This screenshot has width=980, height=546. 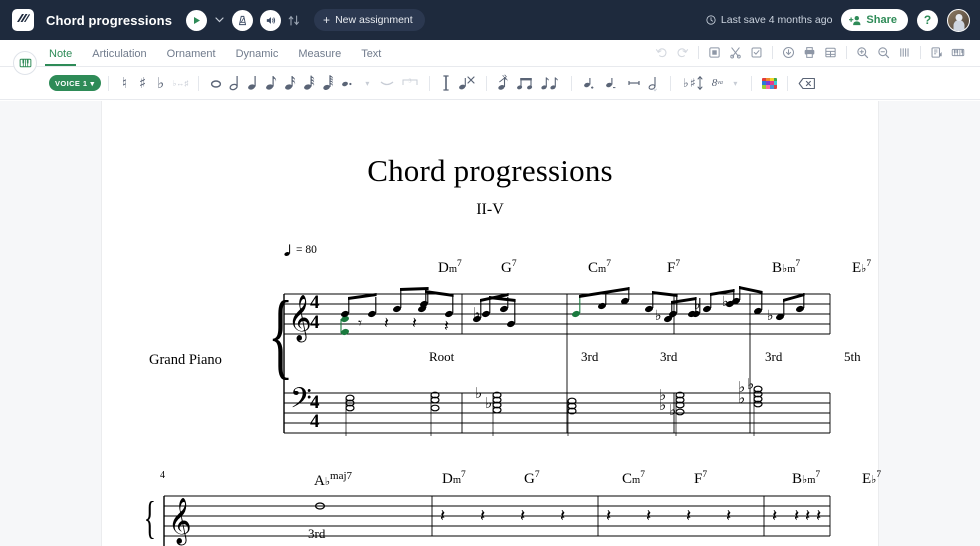 I want to click on sharp-accidental-icon: ♯, so click(x=143, y=83).